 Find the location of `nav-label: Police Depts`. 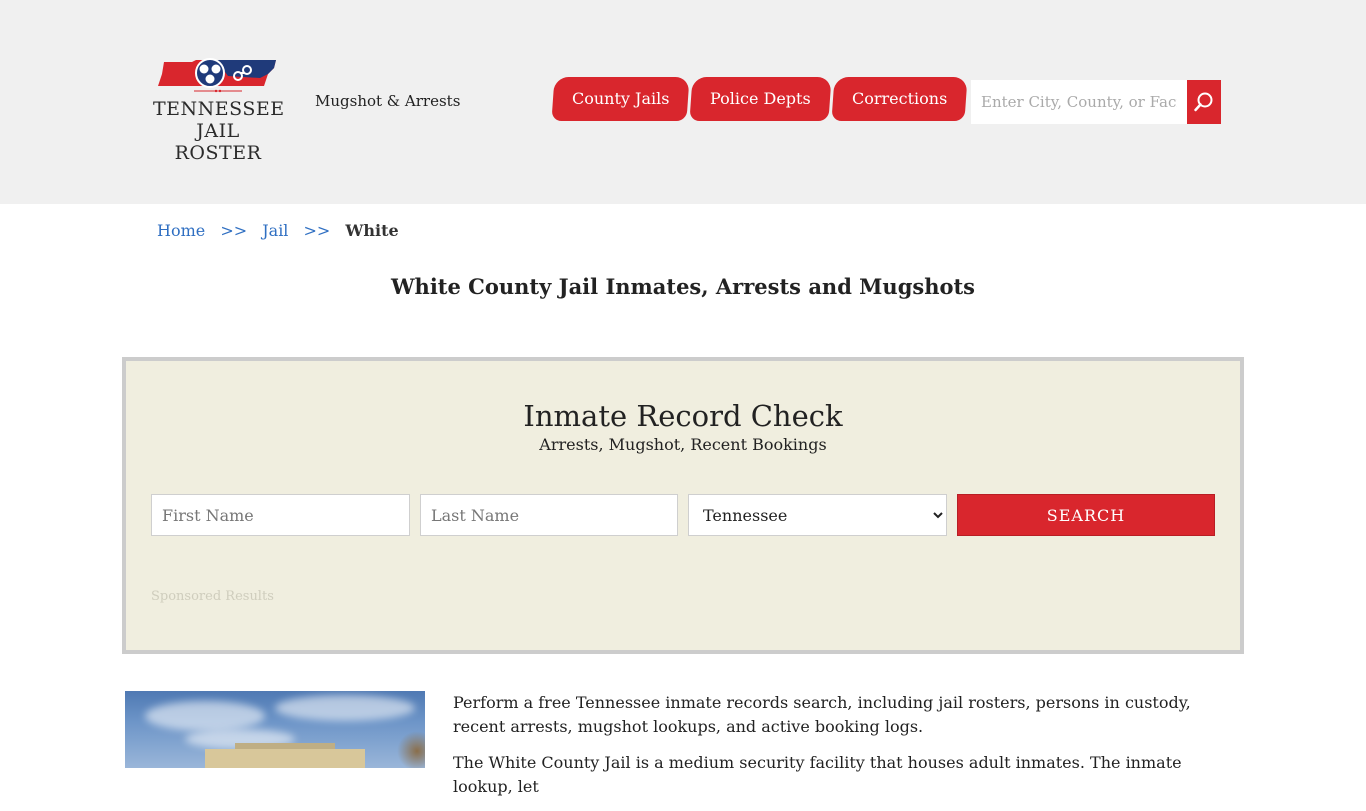

nav-label: Police Depts is located at coordinates (761, 98).